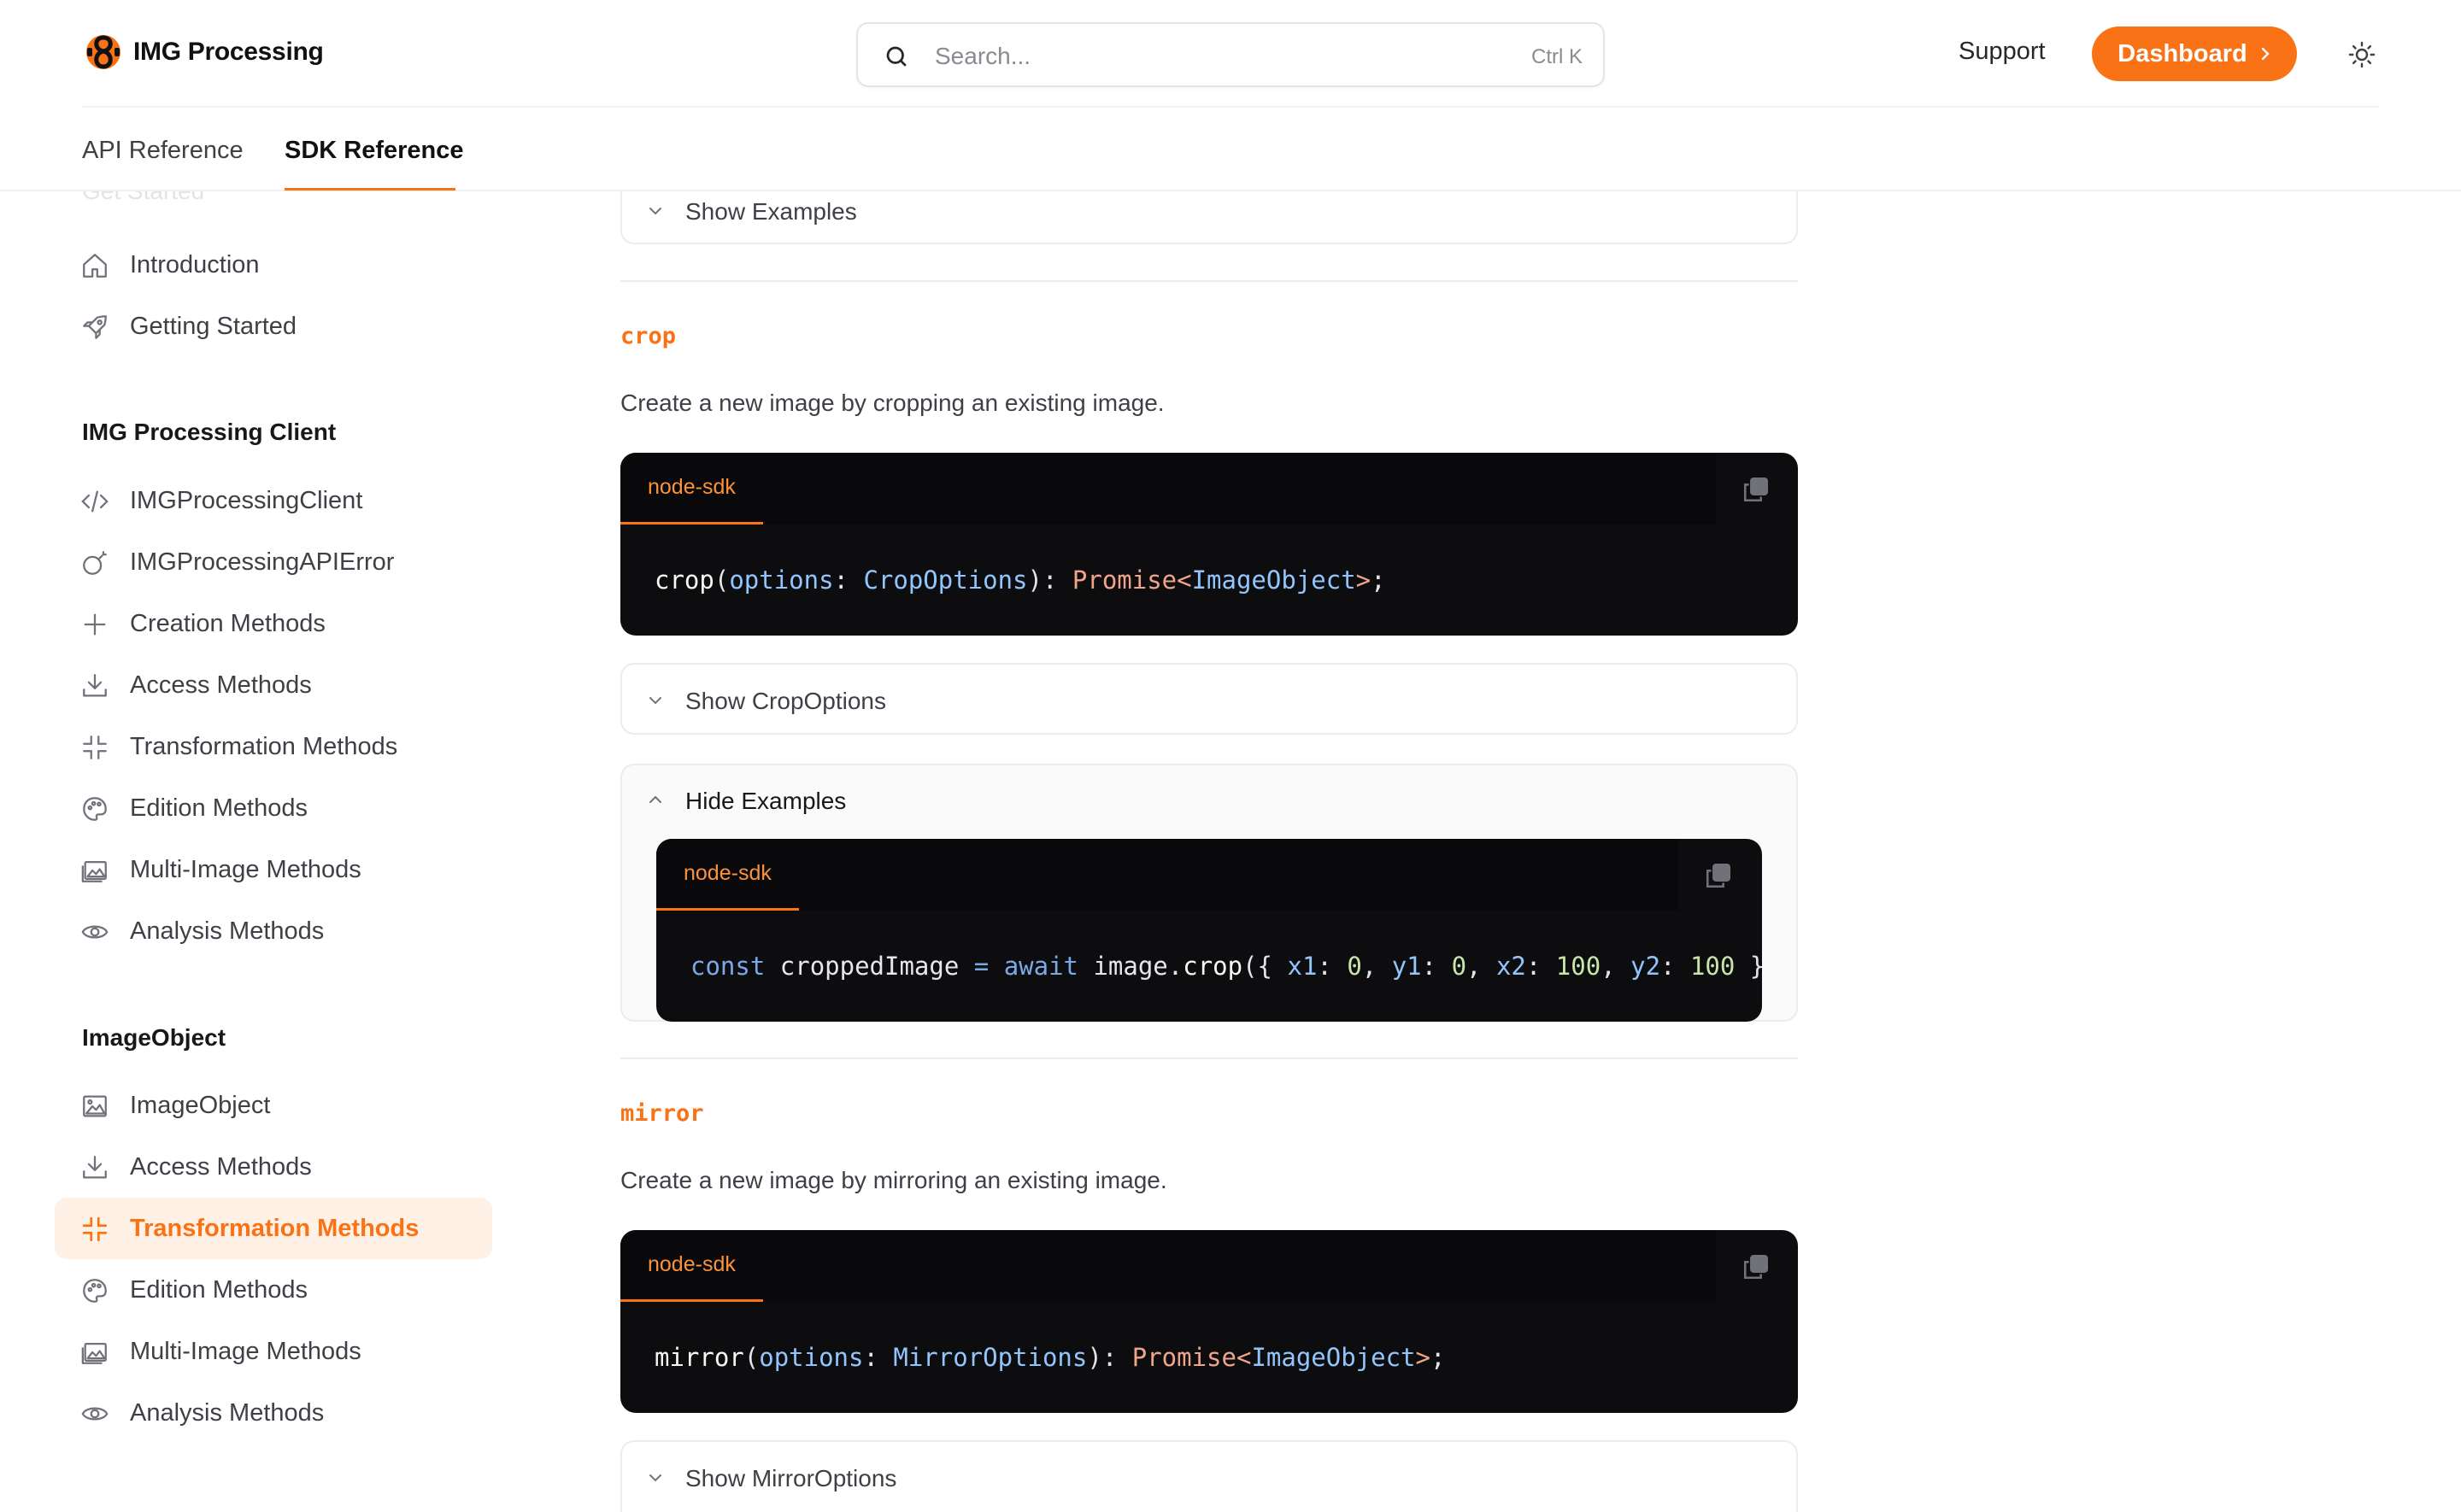 This screenshot has height=1512, width=2461. What do you see at coordinates (771, 211) in the screenshot?
I see `toggle-label: Show Examples` at bounding box center [771, 211].